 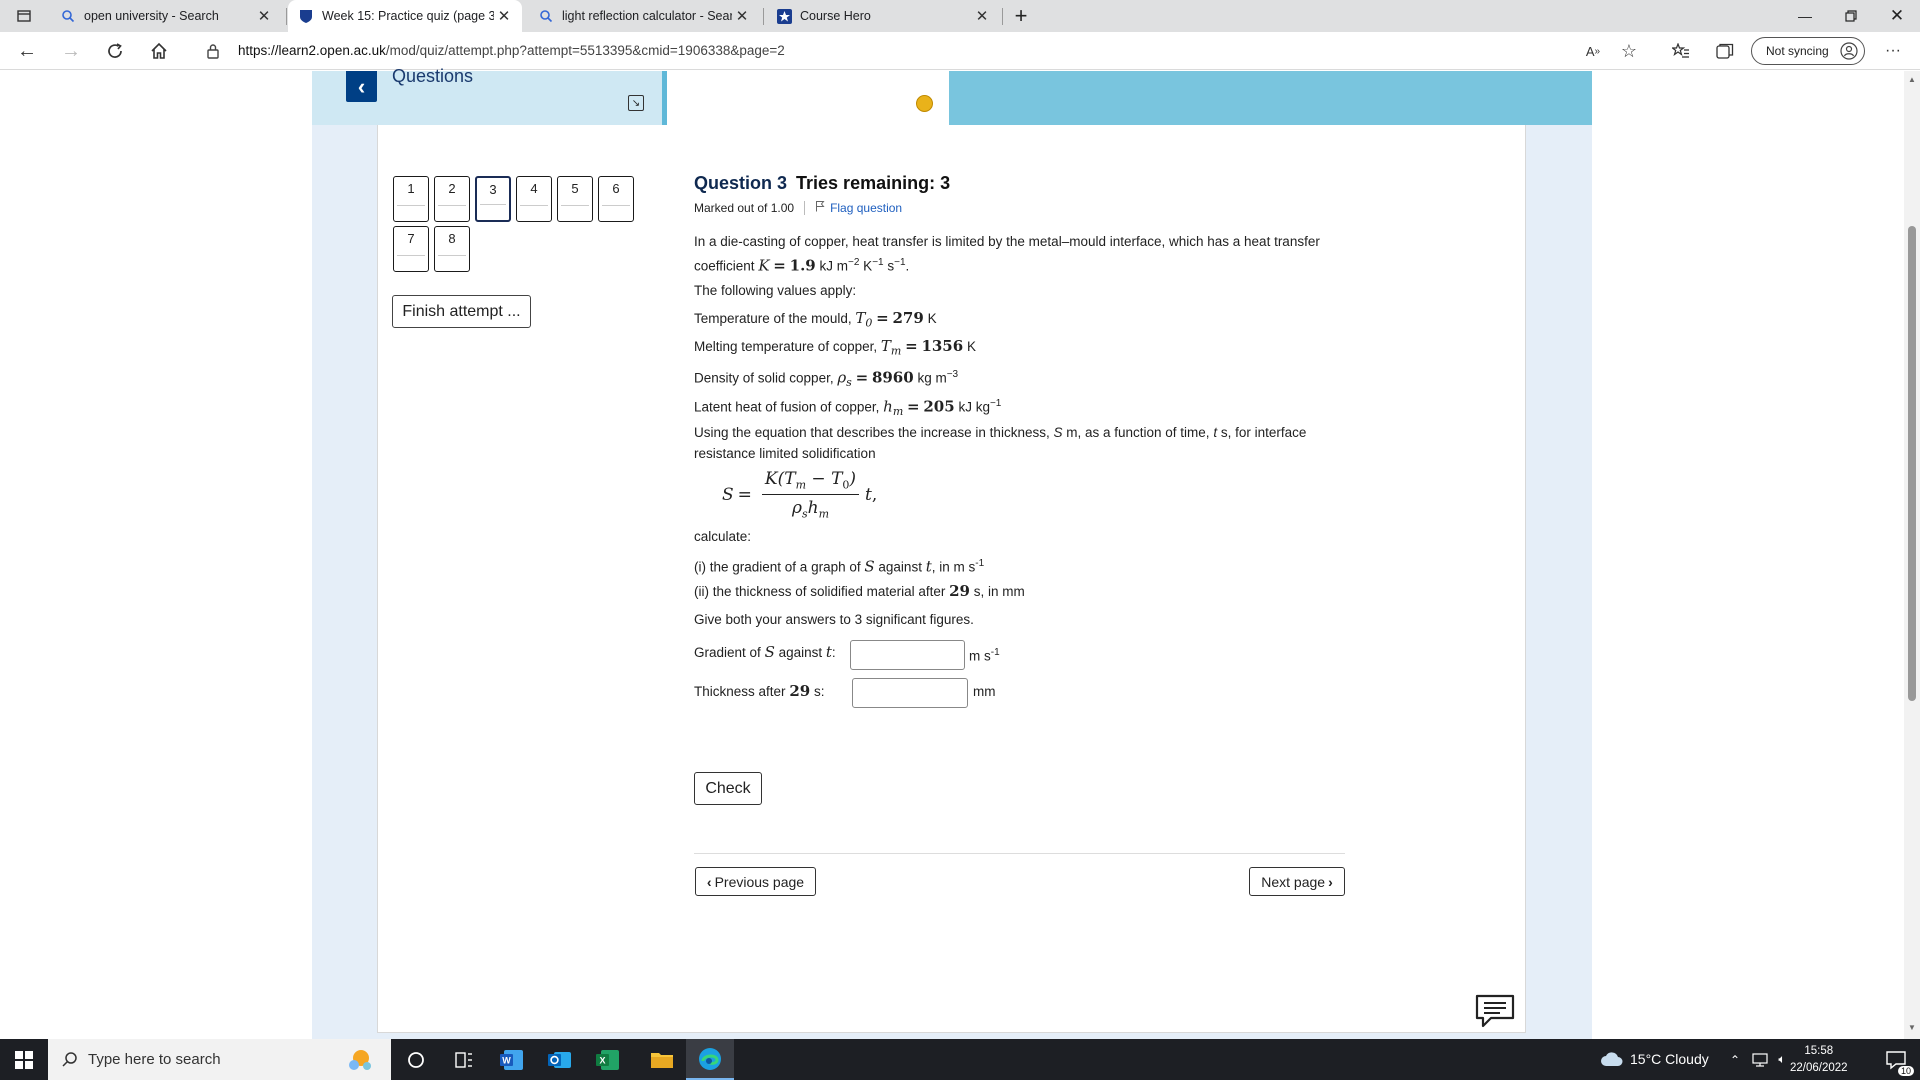 I want to click on page-nav-divider, so click(x=1019, y=853).